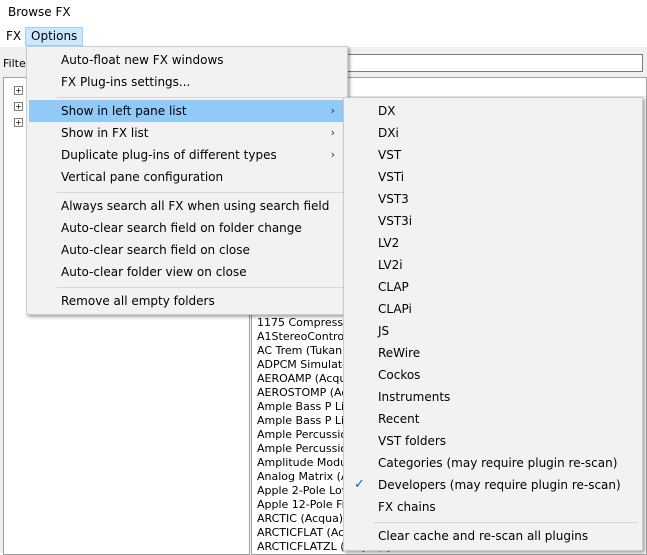  I want to click on submenu-item-label: FX chains, so click(407, 507).